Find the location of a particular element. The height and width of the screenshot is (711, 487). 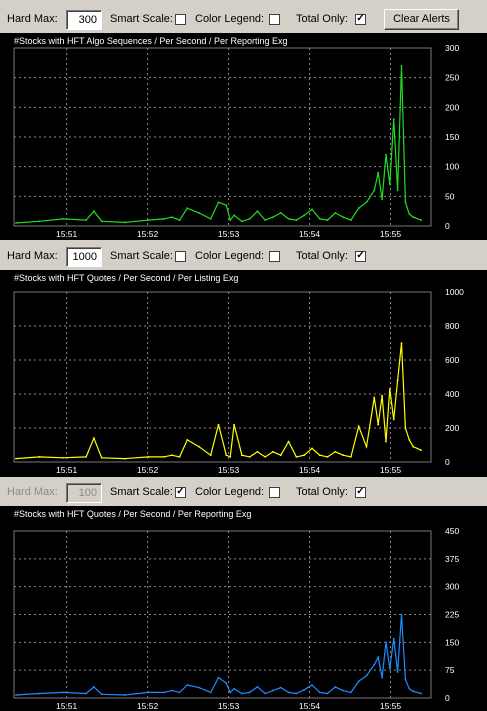

y-tick-label: 150 is located at coordinates (452, 137).